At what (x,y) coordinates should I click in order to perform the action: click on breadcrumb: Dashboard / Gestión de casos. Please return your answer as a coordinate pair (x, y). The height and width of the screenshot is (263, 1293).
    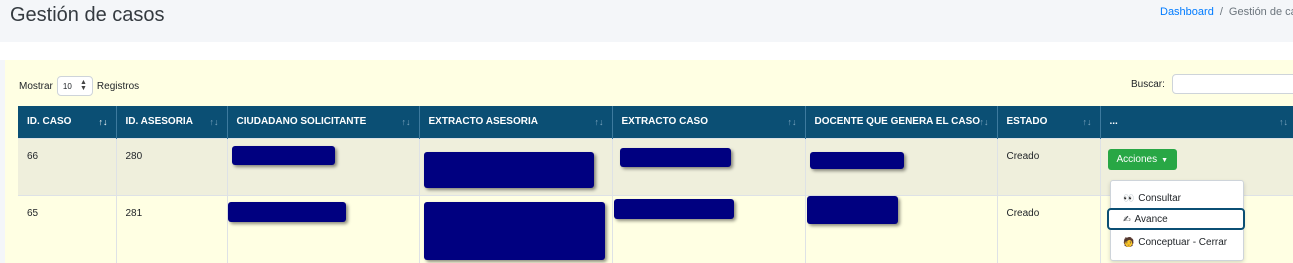
    Looking at the image, I should click on (1226, 12).